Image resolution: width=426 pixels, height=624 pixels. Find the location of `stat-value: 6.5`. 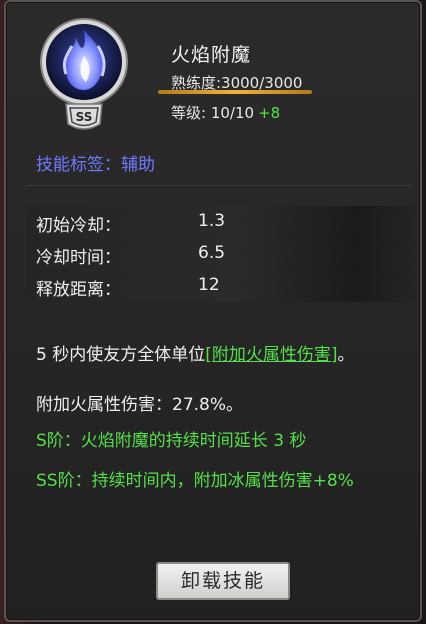

stat-value: 6.5 is located at coordinates (212, 253).